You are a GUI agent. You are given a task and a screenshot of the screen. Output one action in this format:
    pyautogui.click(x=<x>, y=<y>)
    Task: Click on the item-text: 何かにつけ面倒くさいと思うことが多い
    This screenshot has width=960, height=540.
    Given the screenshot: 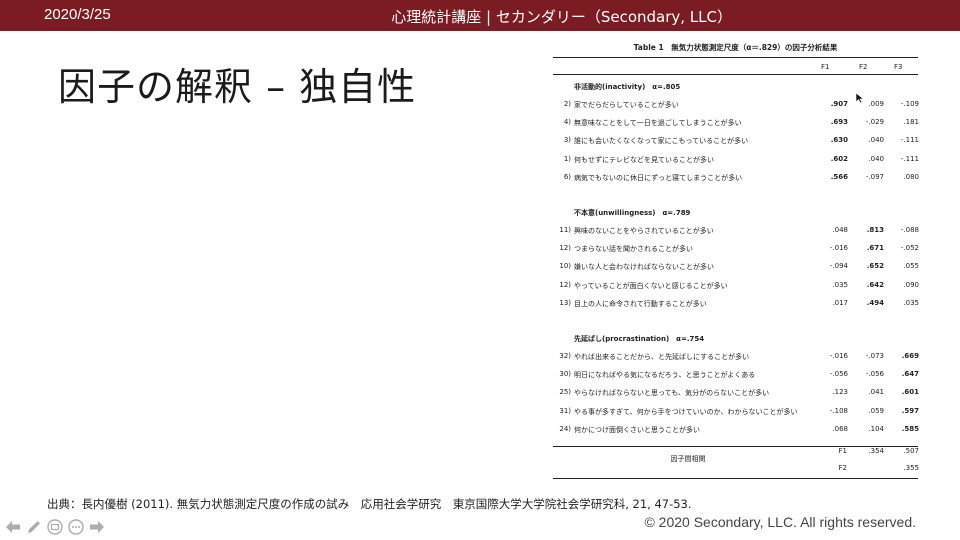 What is the action you would take?
    pyautogui.click(x=637, y=429)
    